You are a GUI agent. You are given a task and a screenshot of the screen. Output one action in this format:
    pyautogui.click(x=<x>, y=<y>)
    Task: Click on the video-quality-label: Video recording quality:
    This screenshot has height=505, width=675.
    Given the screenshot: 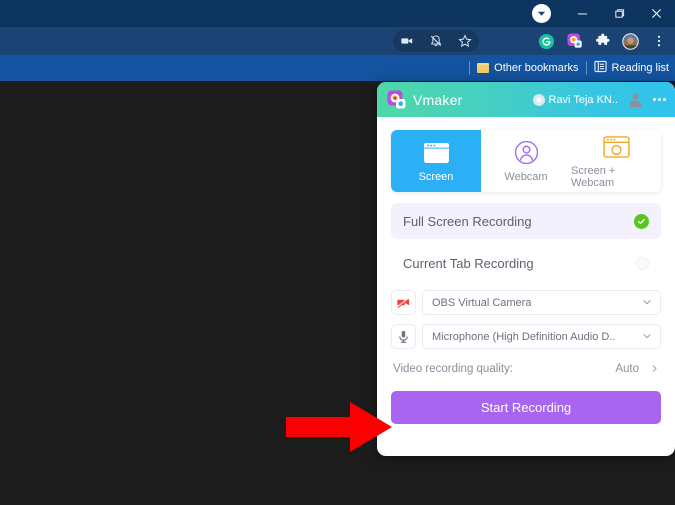 What is the action you would take?
    pyautogui.click(x=453, y=369)
    